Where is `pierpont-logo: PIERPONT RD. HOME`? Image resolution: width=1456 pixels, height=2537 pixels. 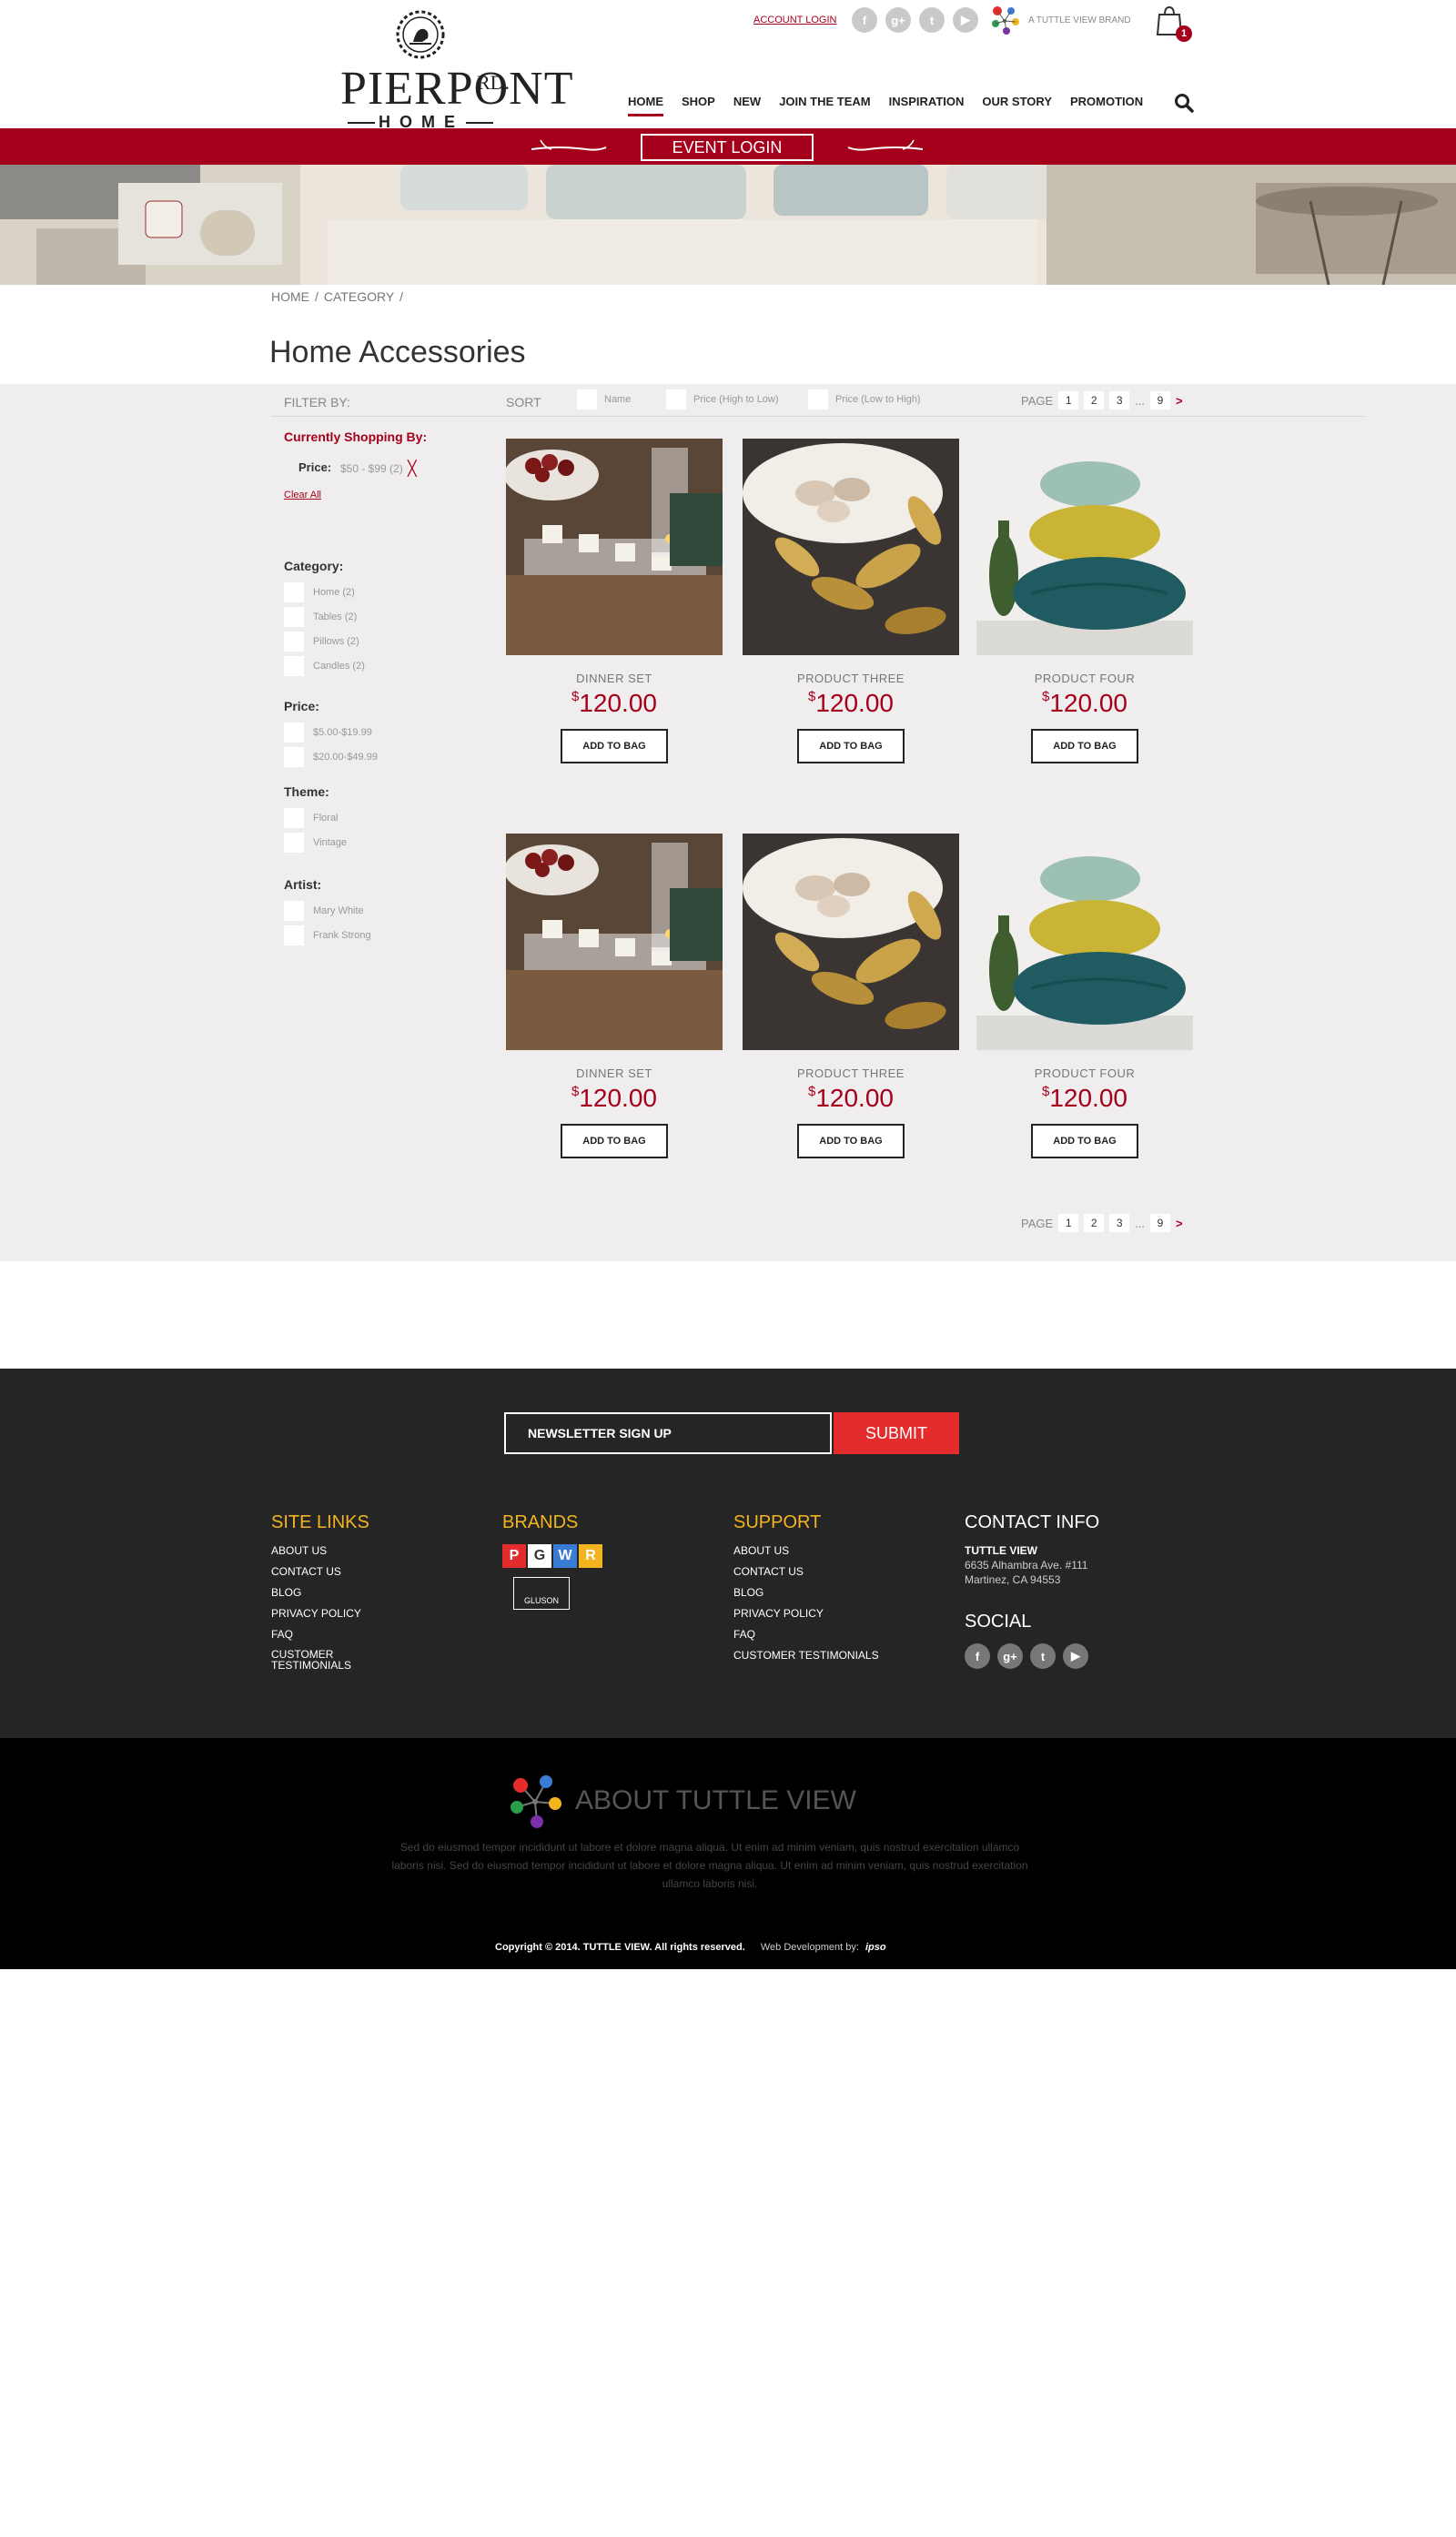 pierpont-logo: PIERPONT RD. HOME is located at coordinates (456, 70).